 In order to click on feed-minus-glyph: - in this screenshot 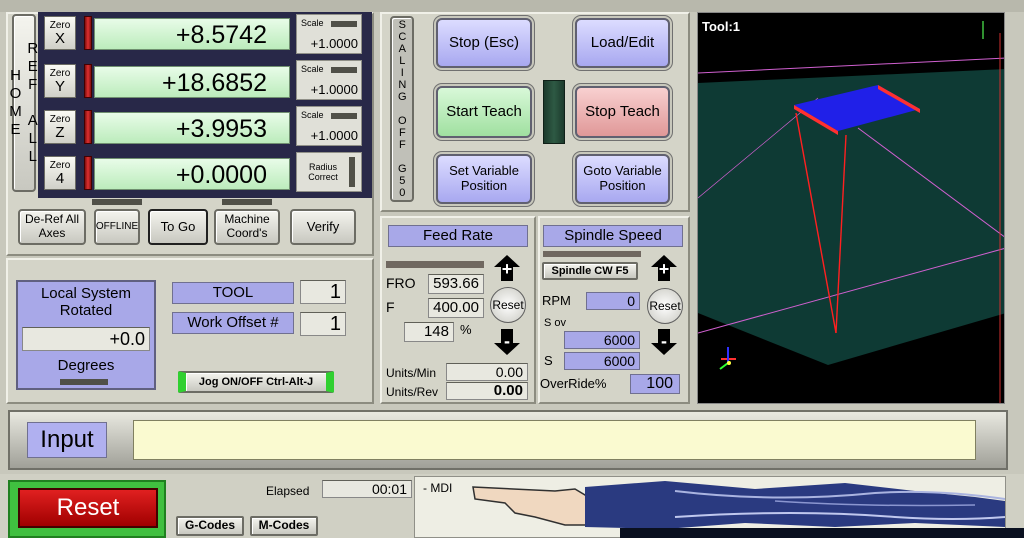, I will do `click(507, 341)`.